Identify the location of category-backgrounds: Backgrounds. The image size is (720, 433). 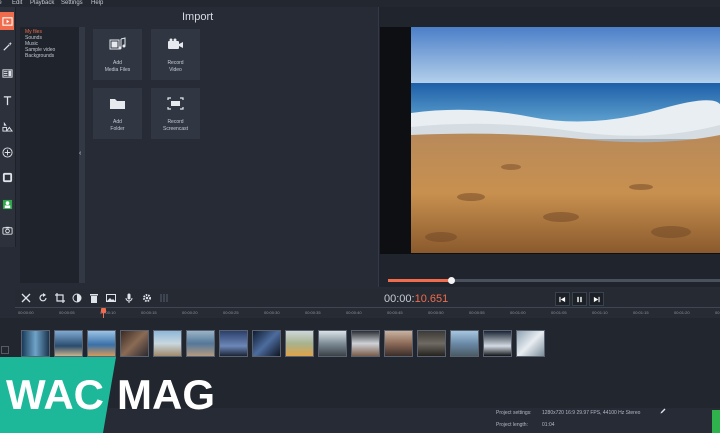
(39, 56).